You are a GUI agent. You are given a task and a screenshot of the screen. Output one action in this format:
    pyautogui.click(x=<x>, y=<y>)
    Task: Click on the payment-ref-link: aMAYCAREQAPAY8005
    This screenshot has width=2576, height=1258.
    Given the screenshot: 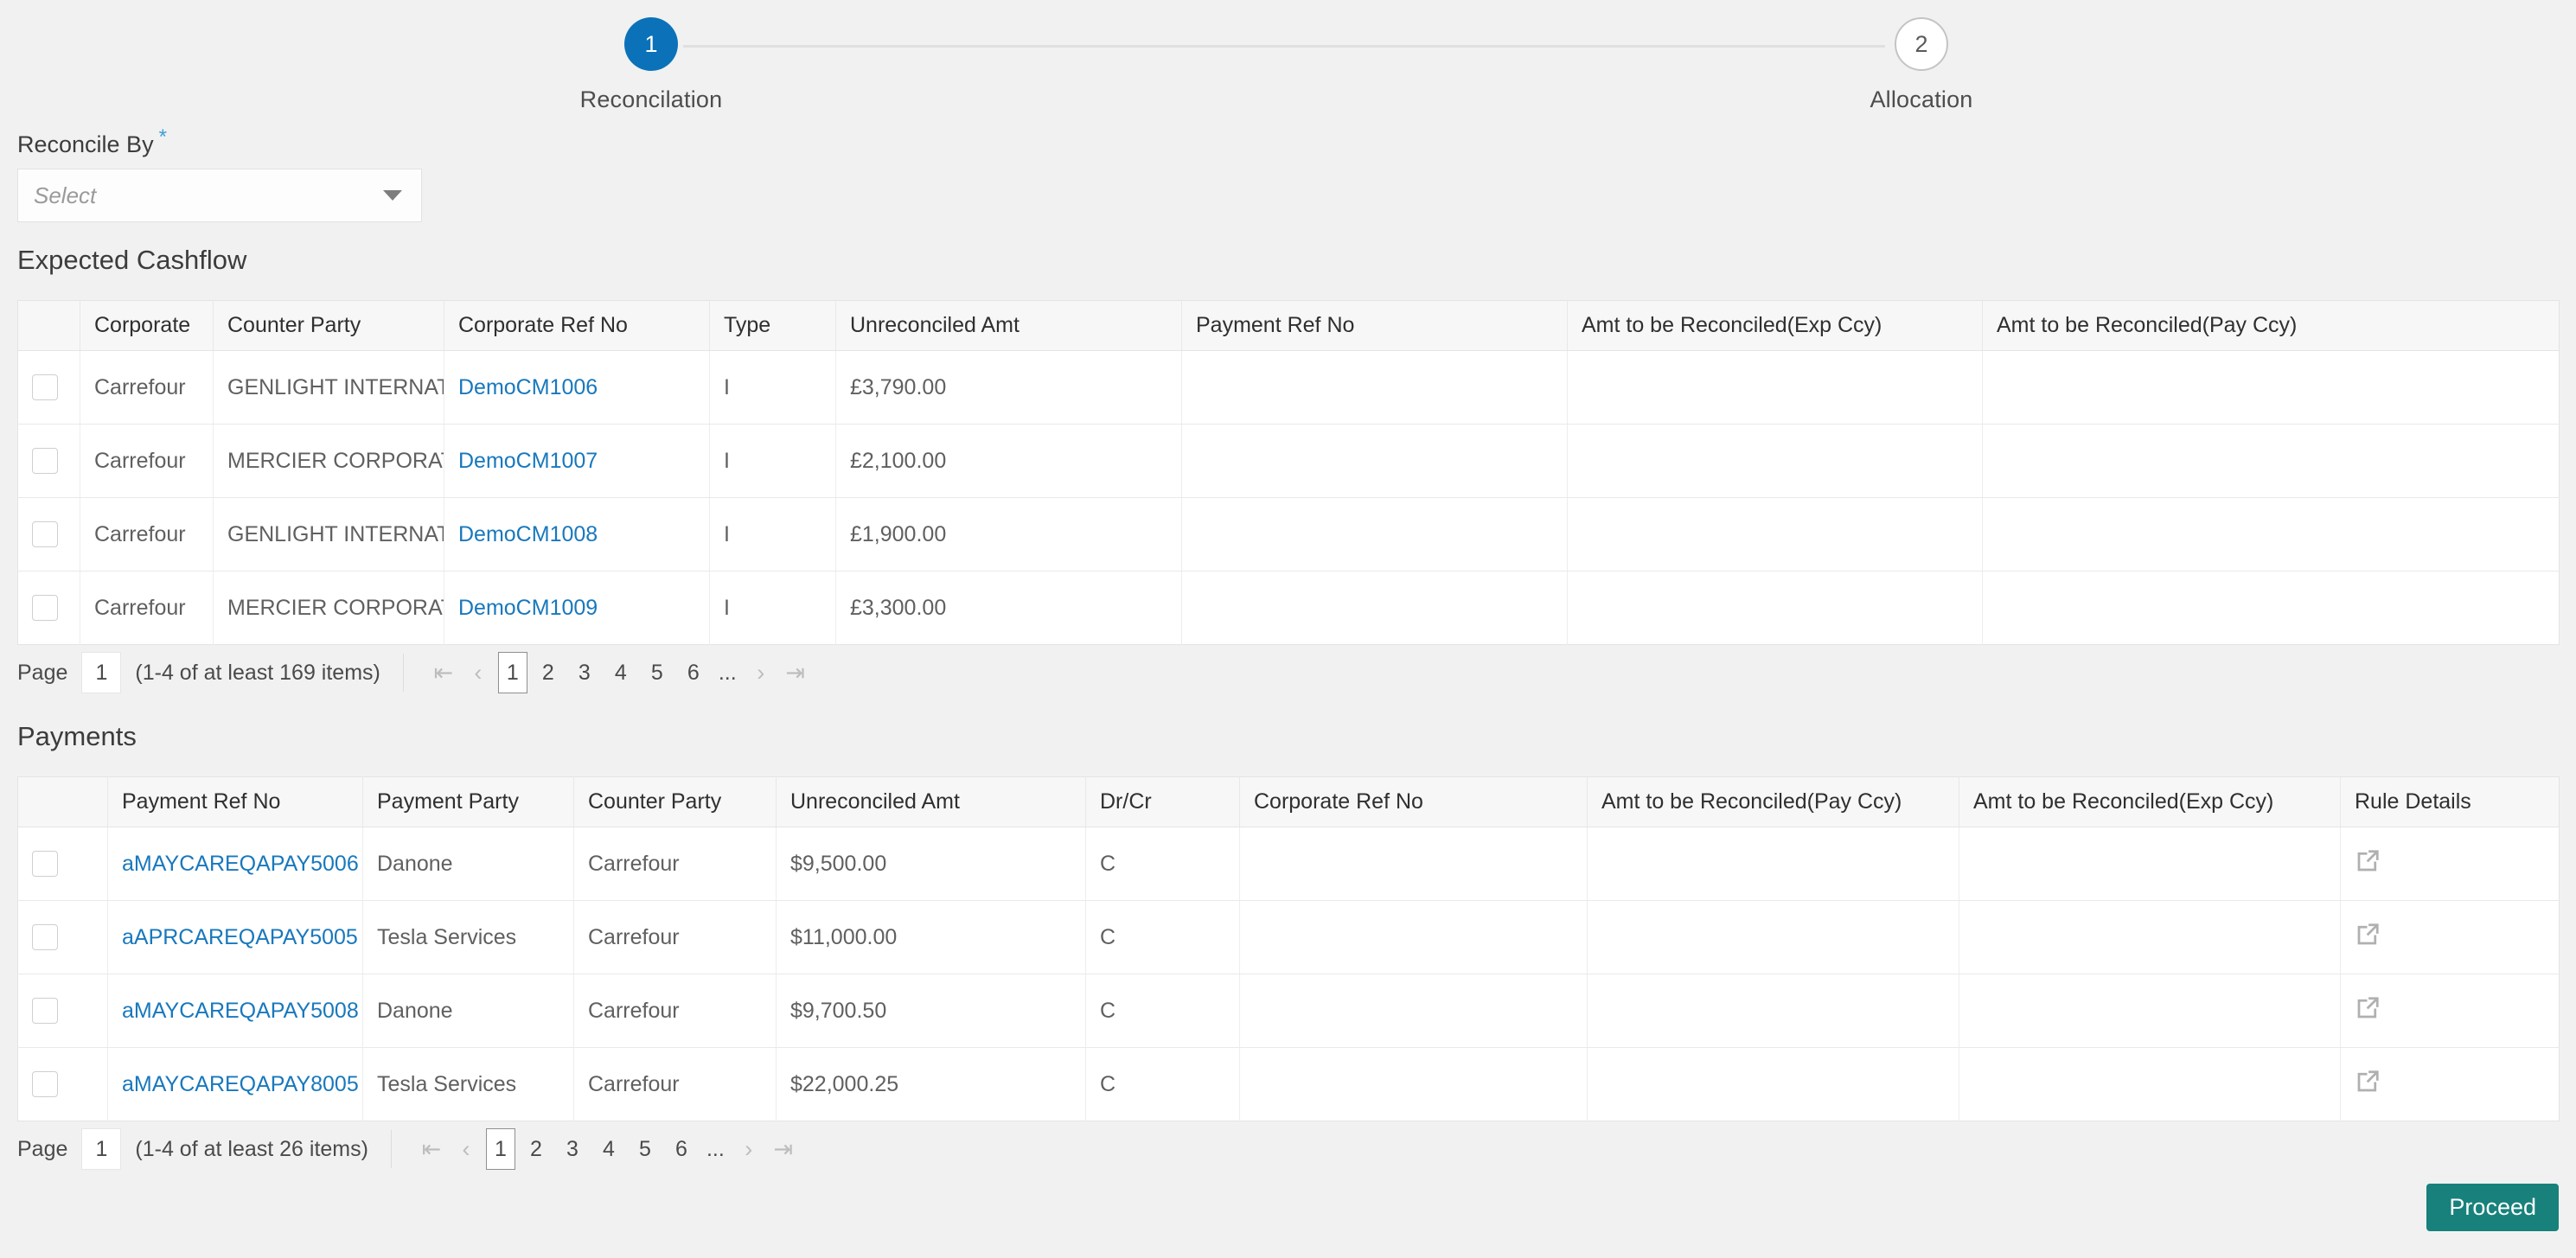 What is the action you would take?
    pyautogui.click(x=241, y=1084)
    